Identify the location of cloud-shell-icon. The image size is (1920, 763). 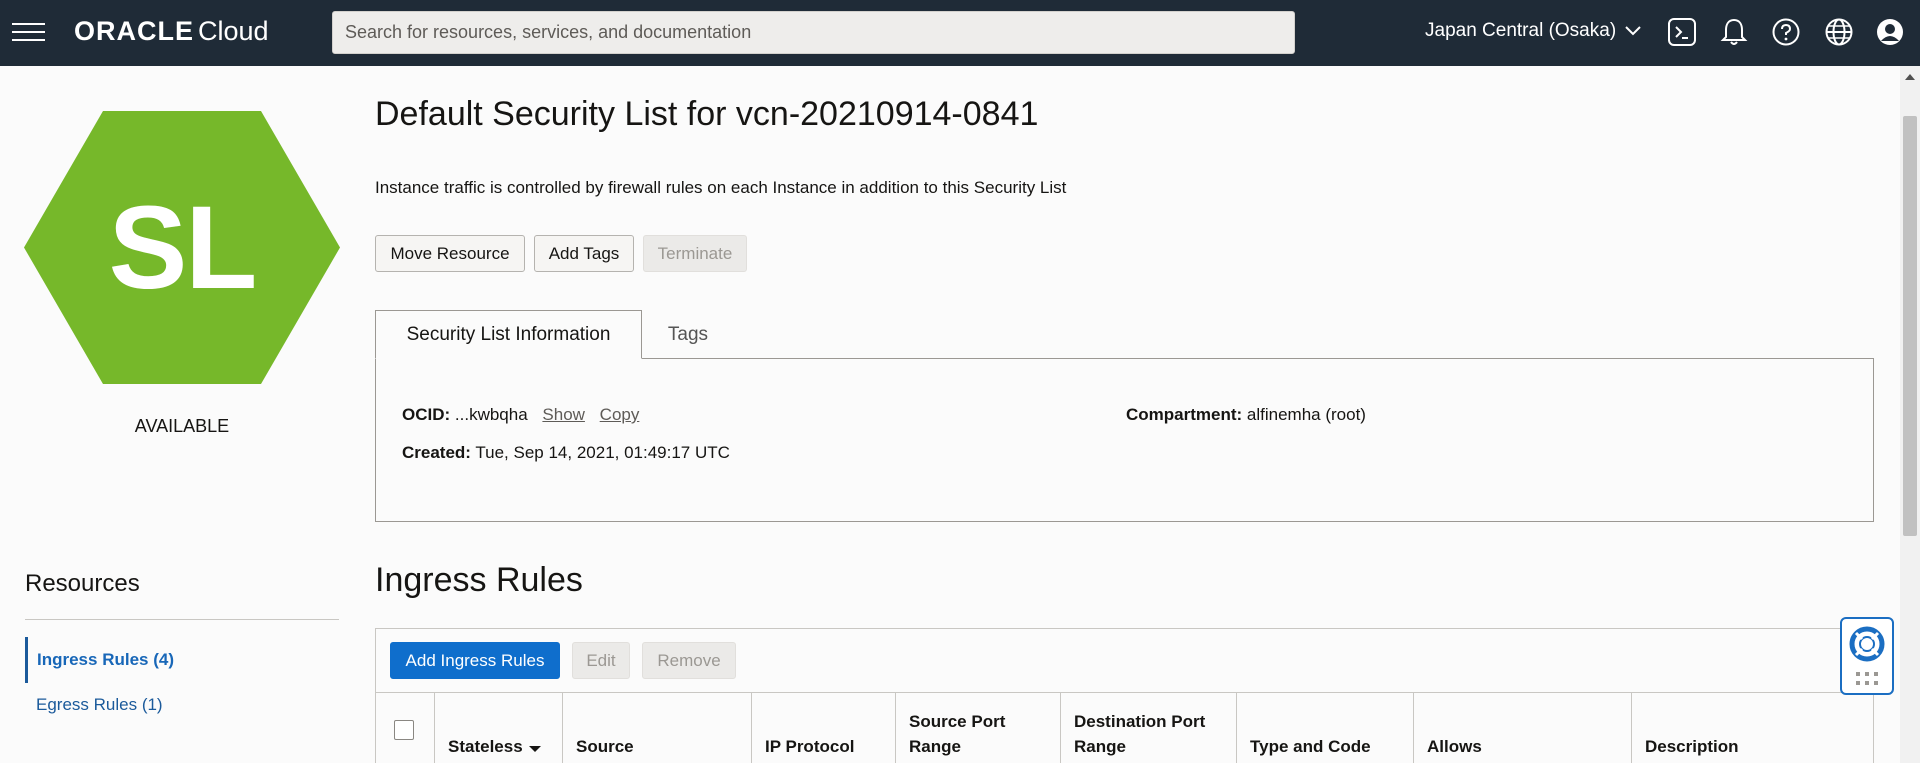
(1682, 32).